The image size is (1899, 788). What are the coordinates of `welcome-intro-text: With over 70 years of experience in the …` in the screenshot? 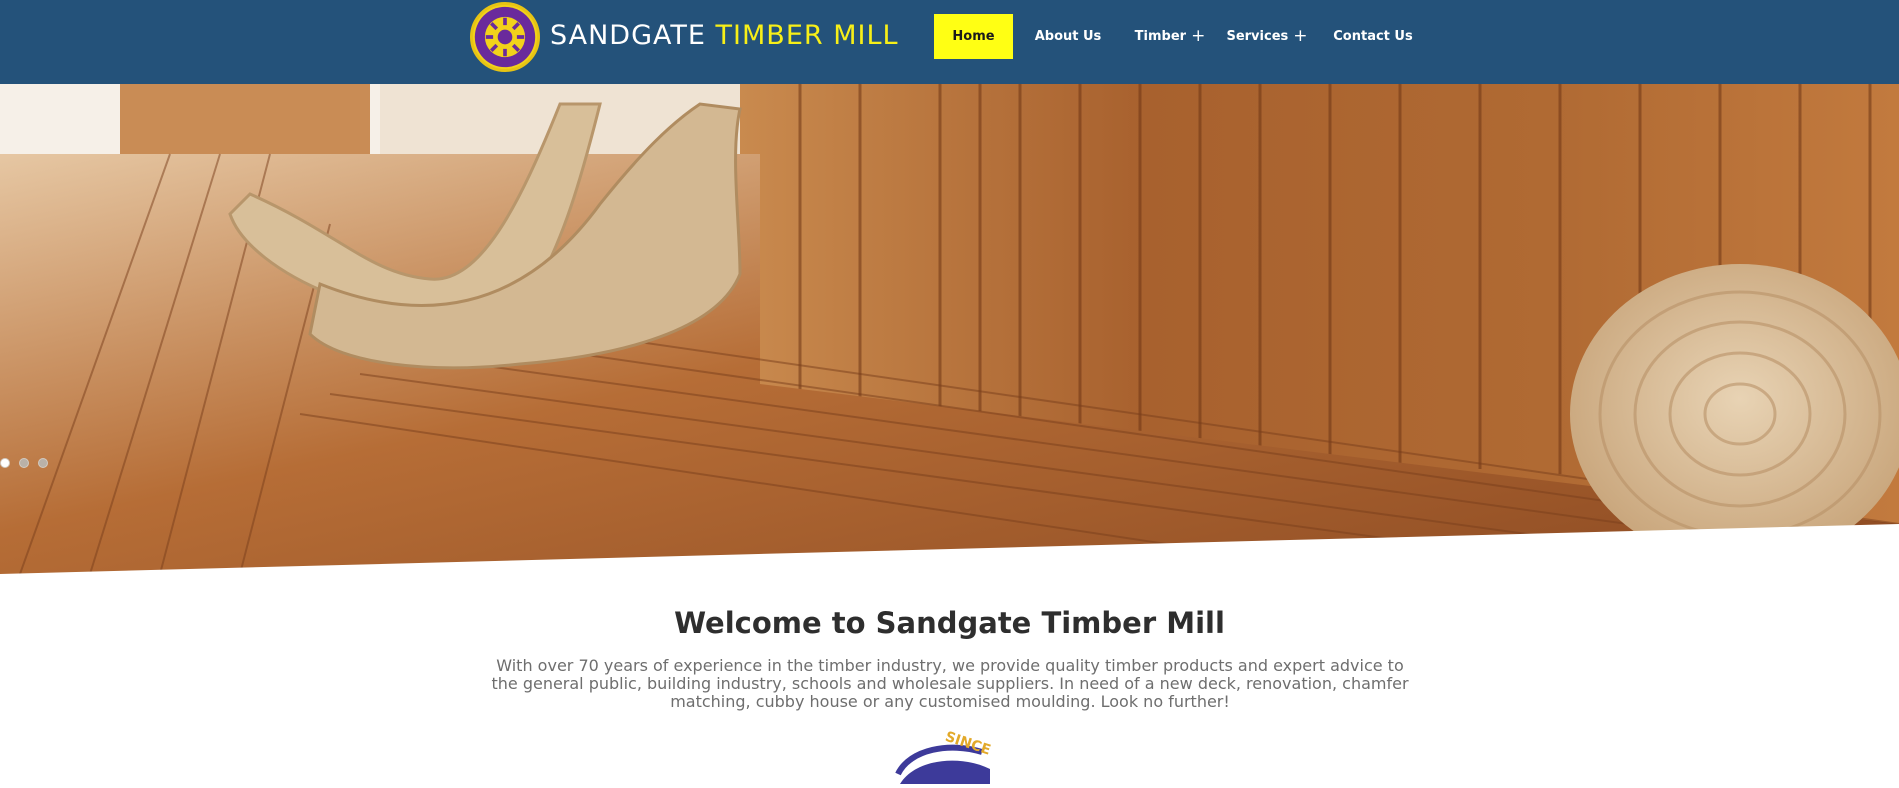 It's located at (950, 683).